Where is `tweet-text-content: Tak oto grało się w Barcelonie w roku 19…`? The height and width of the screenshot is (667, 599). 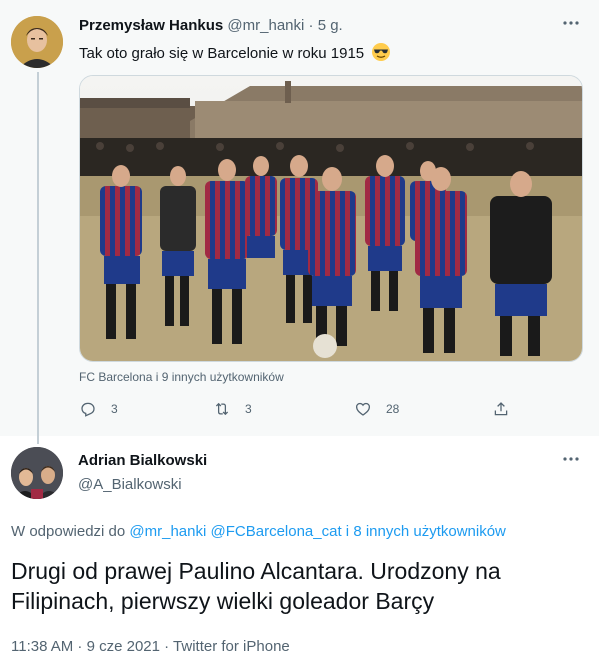 tweet-text-content: Tak oto grało się w Barcelonie w roku 19… is located at coordinates (222, 53).